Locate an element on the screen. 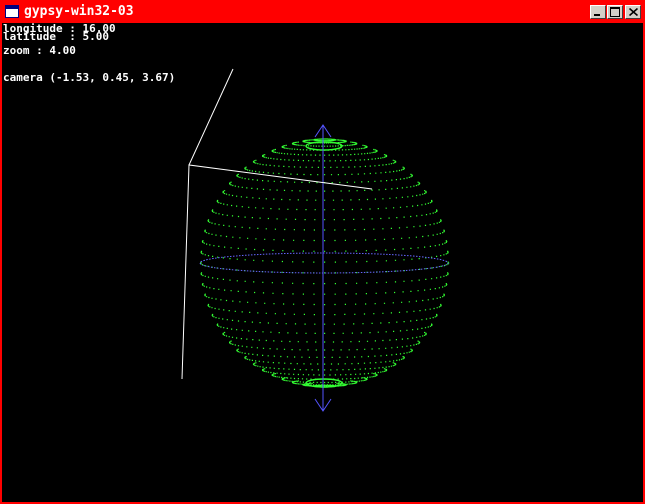 The width and height of the screenshot is (645, 504). close-icon is located at coordinates (633, 12).